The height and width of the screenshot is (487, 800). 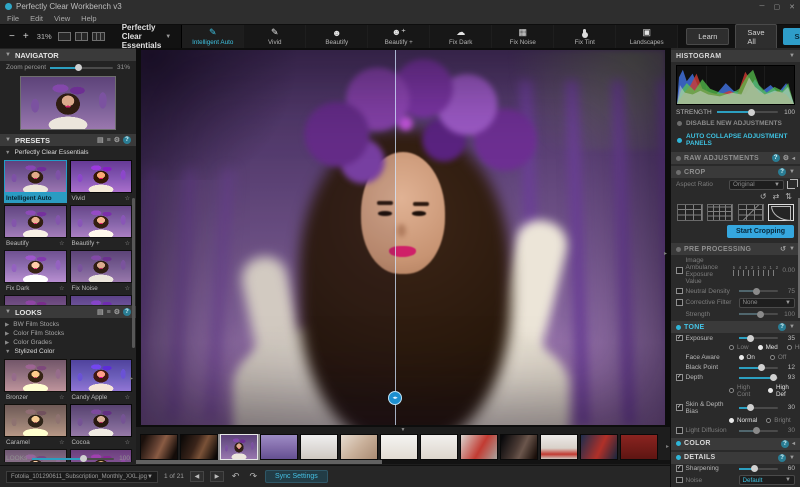 What do you see at coordinates (117, 312) in the screenshot?
I see `gear-icon: ⚙` at bounding box center [117, 312].